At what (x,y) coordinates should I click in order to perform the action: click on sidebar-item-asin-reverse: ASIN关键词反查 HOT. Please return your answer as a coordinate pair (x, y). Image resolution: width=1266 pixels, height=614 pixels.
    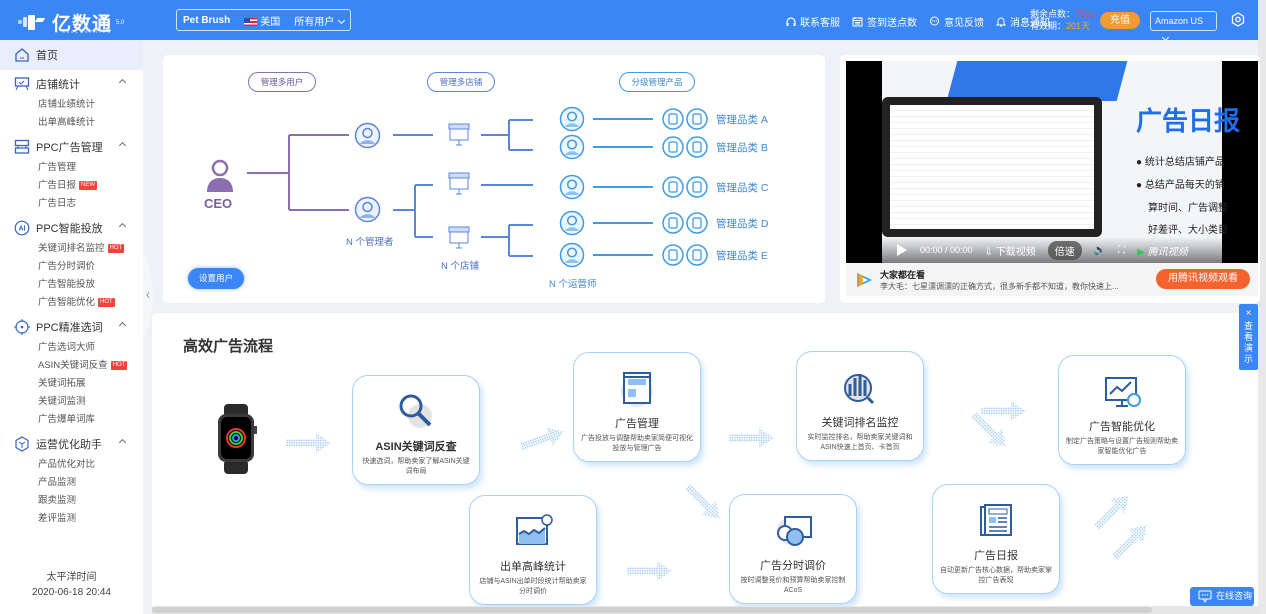
    Looking at the image, I should click on (71, 366).